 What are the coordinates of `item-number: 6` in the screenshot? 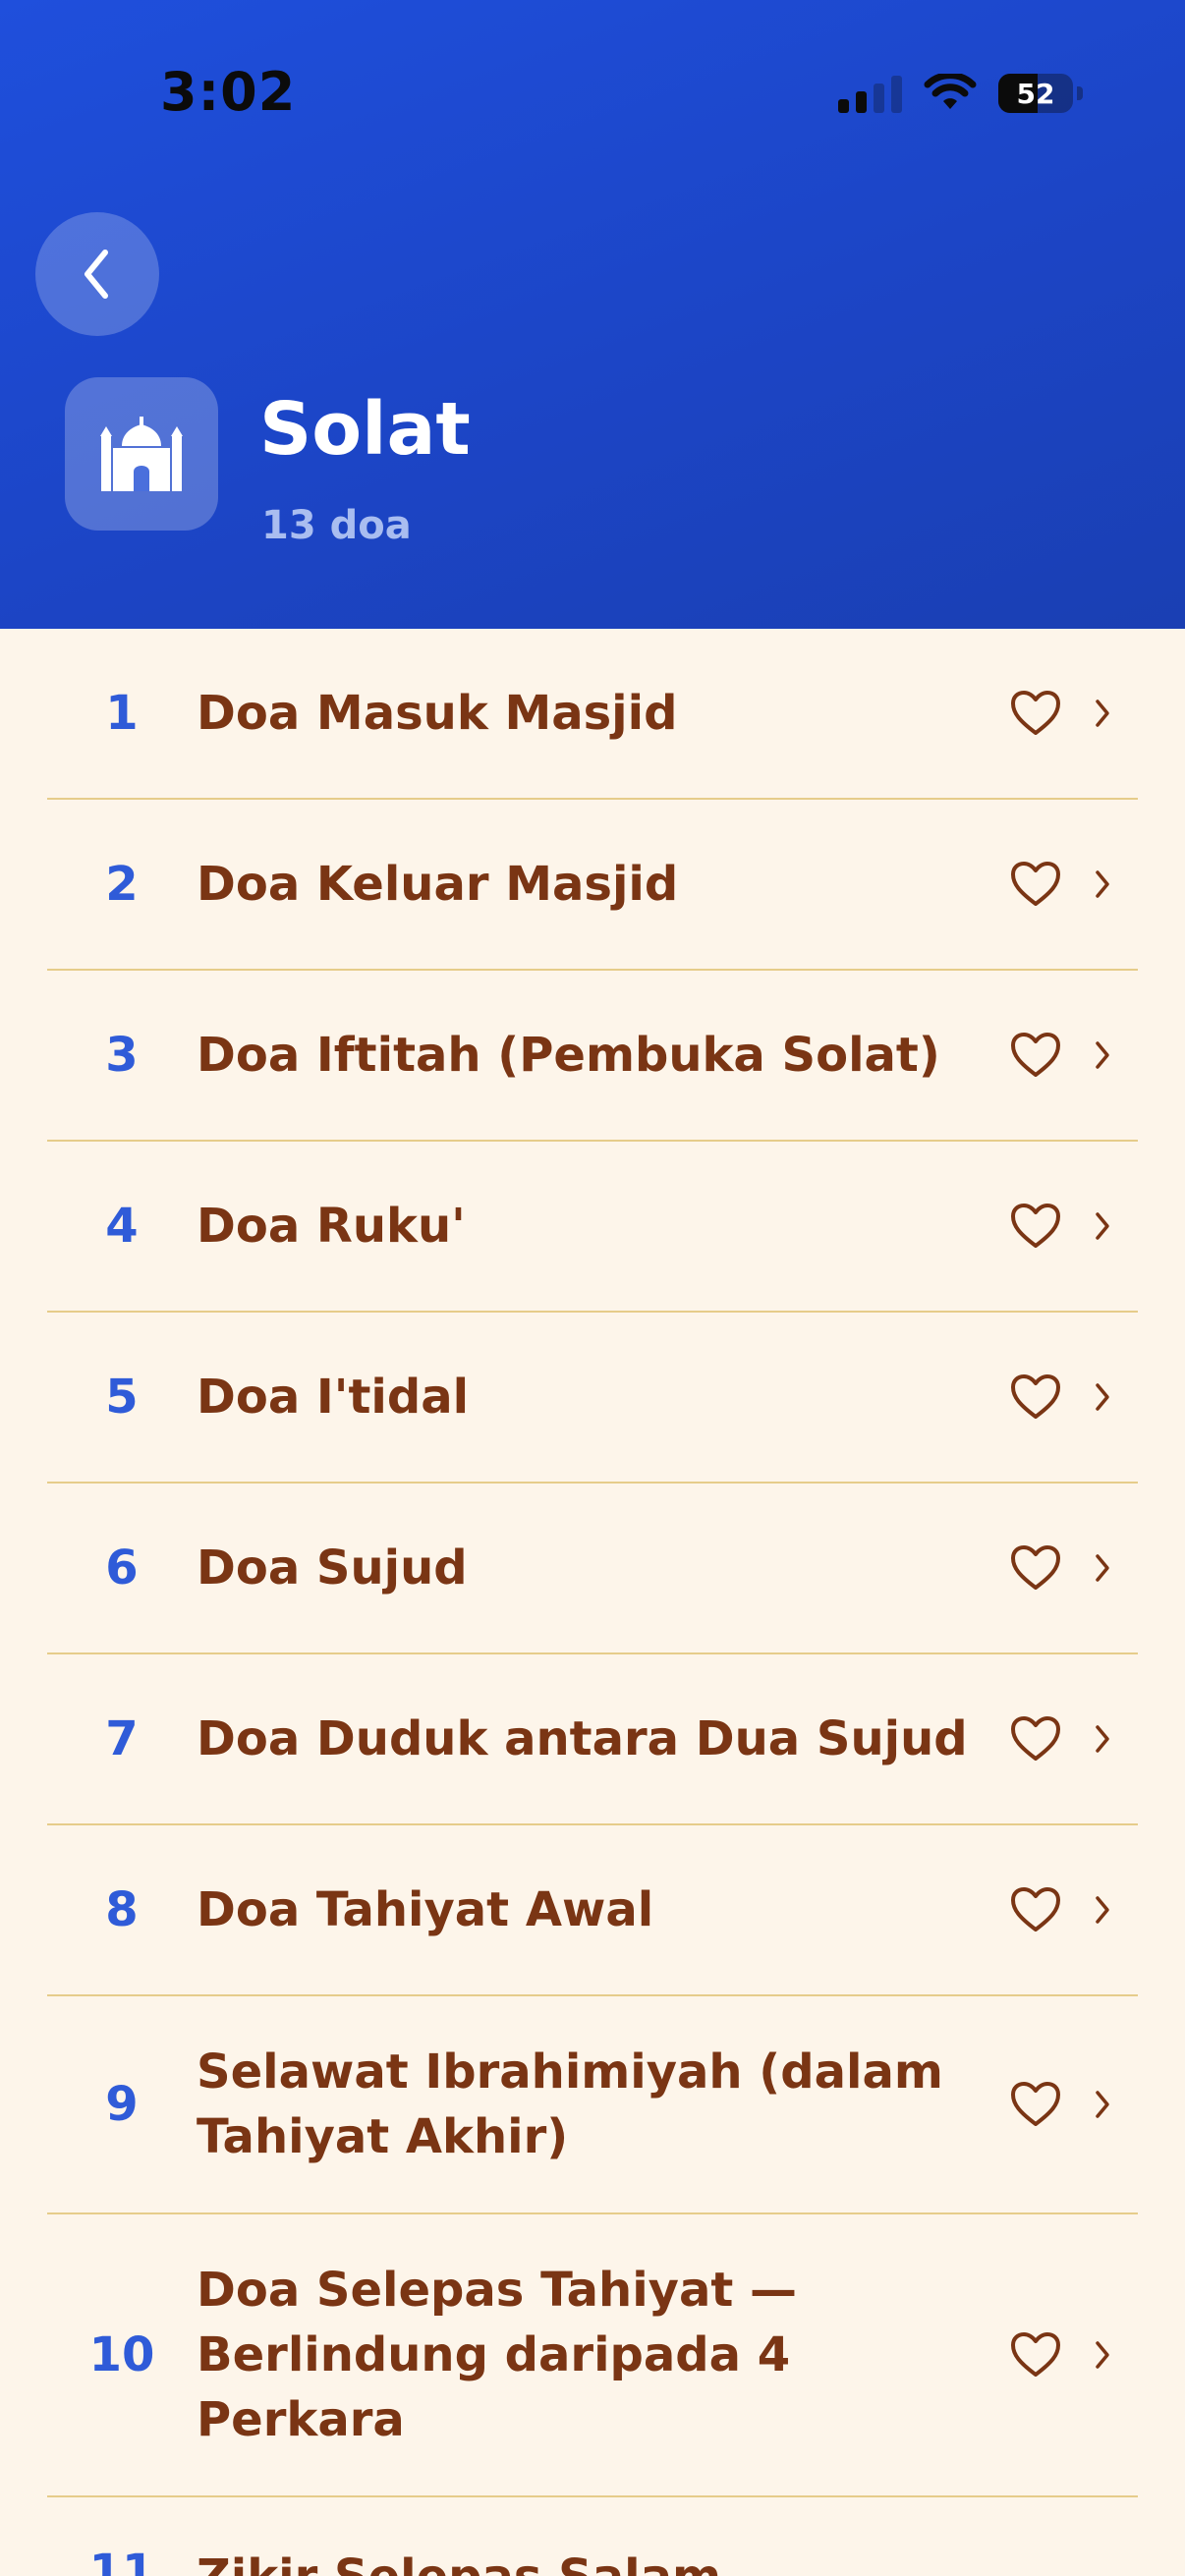 It's located at (122, 1568).